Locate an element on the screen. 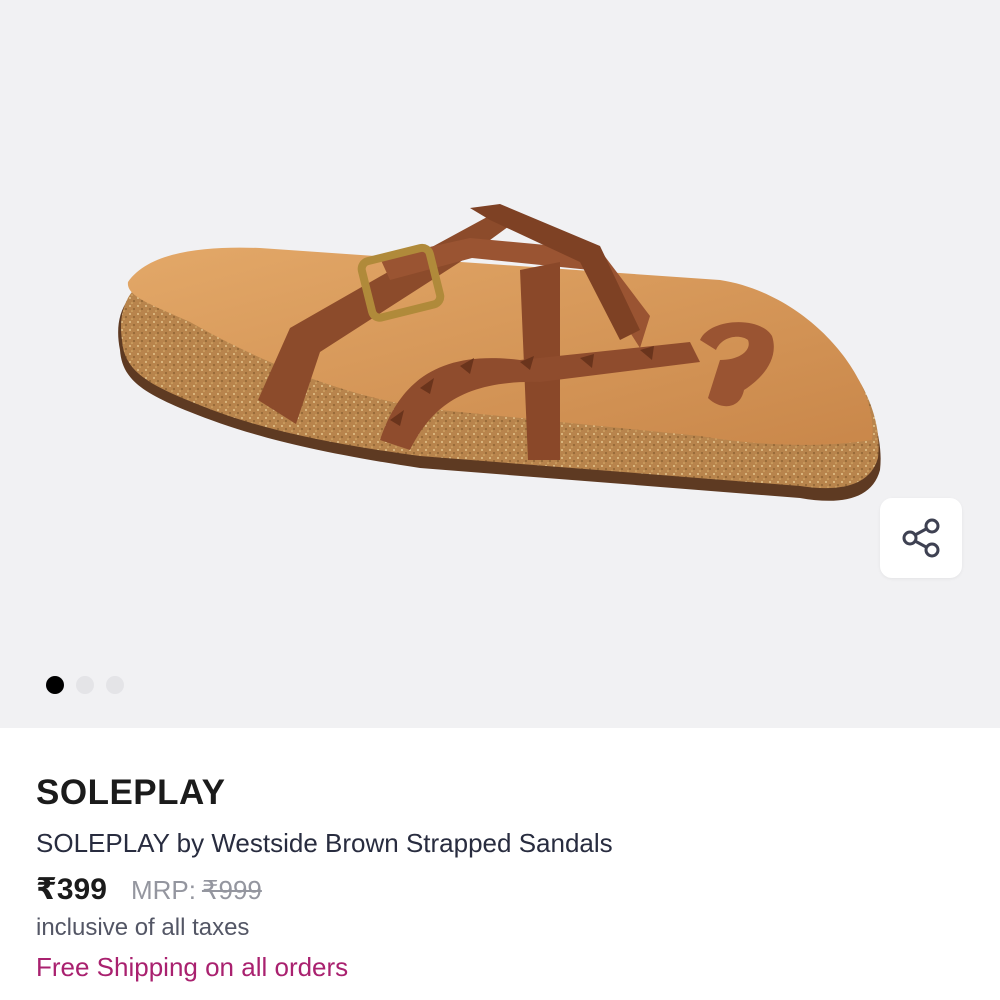  price-row: ₹399 MRP: ₹999 is located at coordinates (500, 890).